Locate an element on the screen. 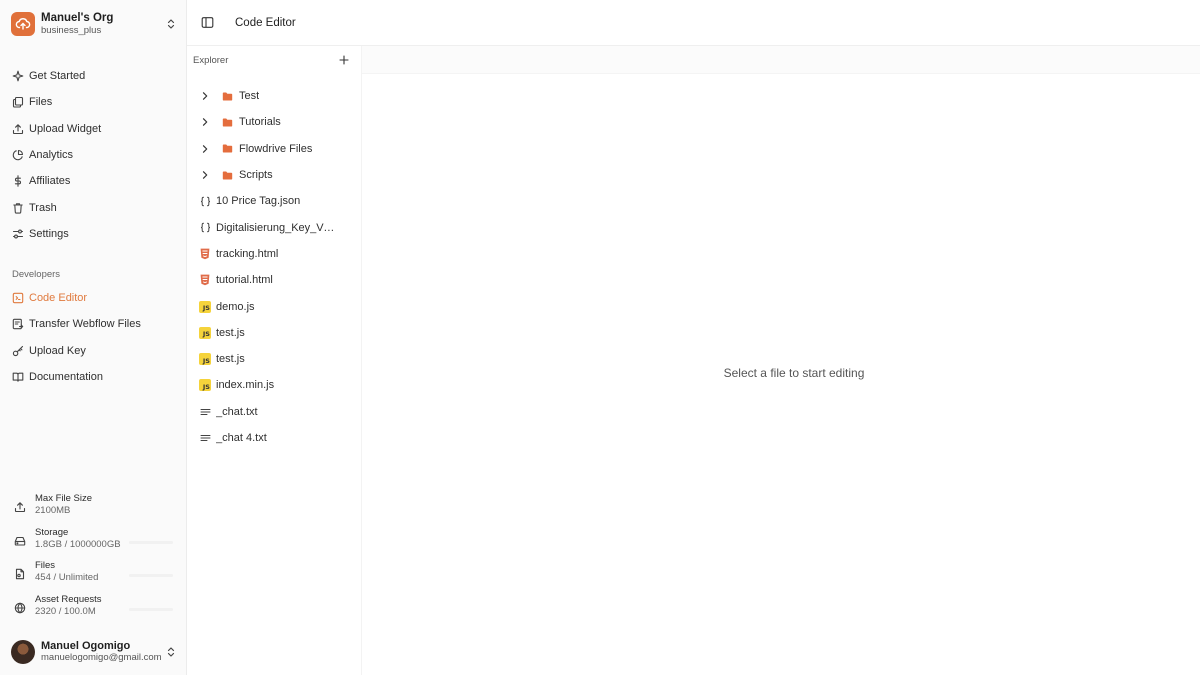 The height and width of the screenshot is (675, 1200). top-bar: Code Editor is located at coordinates (693, 23).